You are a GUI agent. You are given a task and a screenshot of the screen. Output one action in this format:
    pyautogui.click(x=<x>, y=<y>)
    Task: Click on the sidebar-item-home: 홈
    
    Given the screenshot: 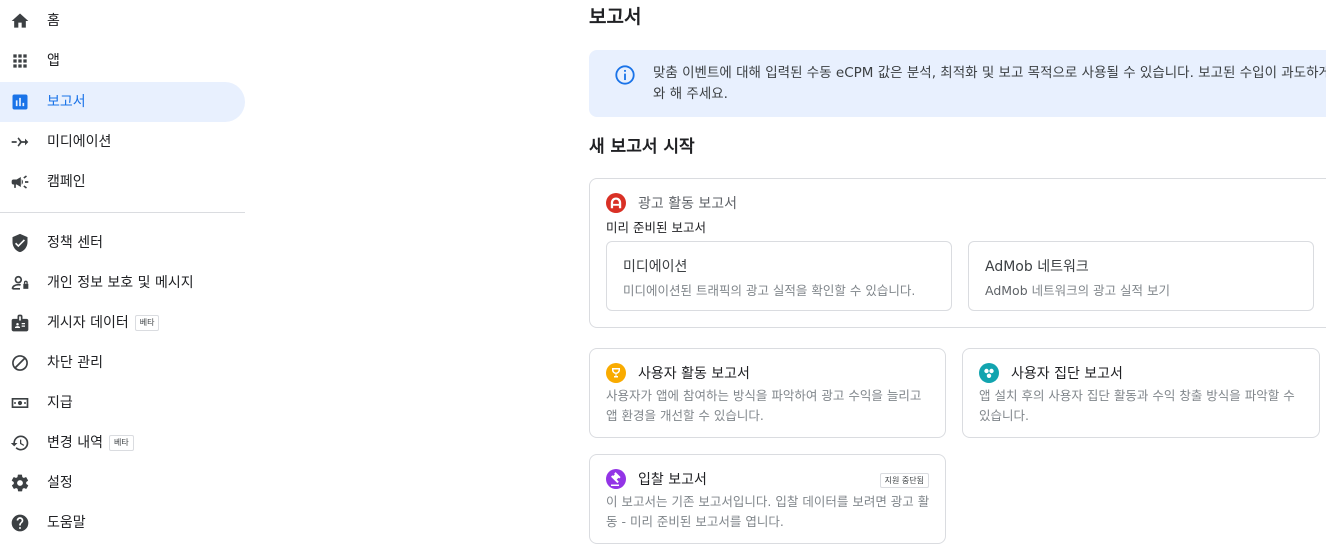 What is the action you would take?
    pyautogui.click(x=122, y=21)
    